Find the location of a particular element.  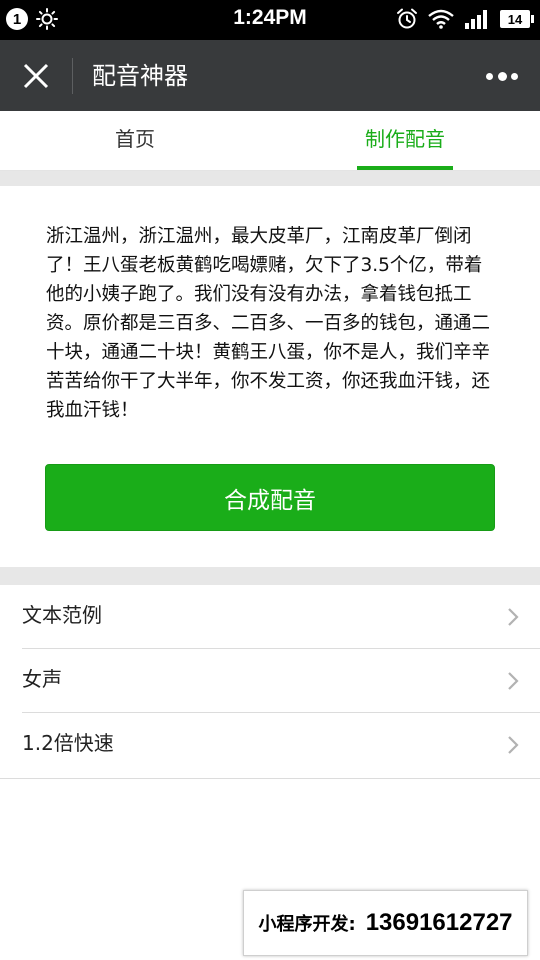

signal-icon is located at coordinates (476, 19).